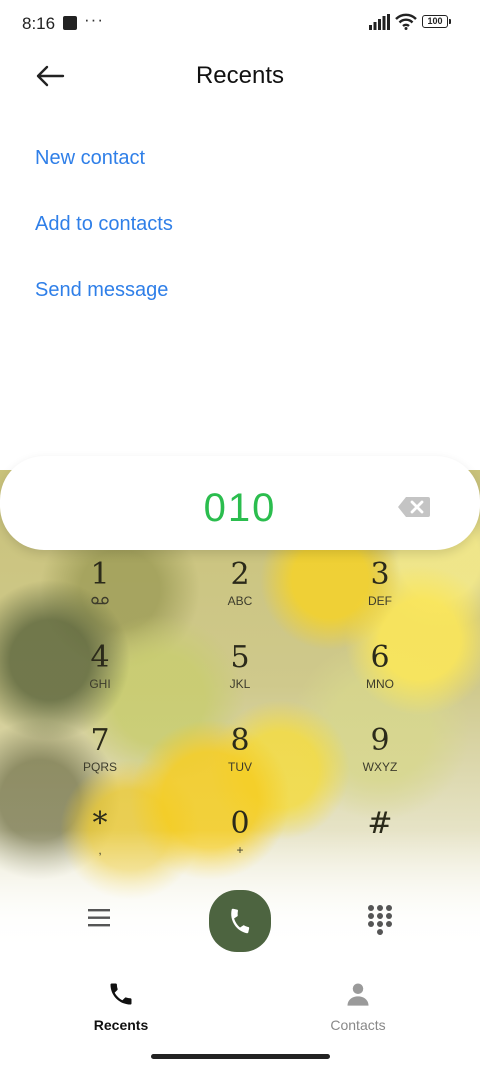 This screenshot has height=1067, width=480. I want to click on key-digit: *, so click(100, 823).